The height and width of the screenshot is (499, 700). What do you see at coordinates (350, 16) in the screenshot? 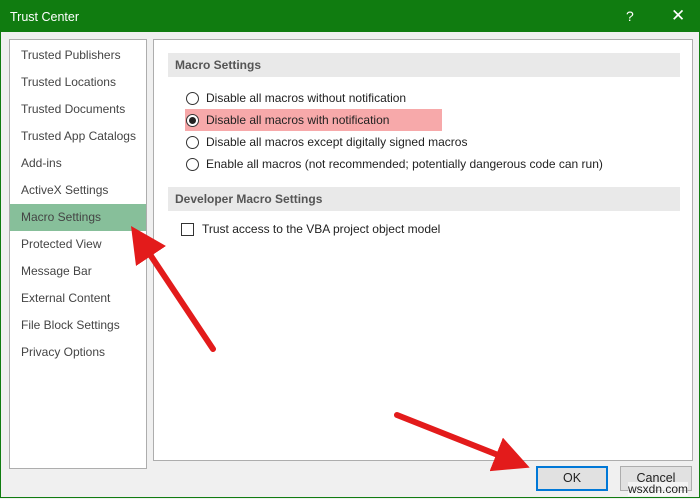
I see `title-bar: Trust Center ? ✕` at bounding box center [350, 16].